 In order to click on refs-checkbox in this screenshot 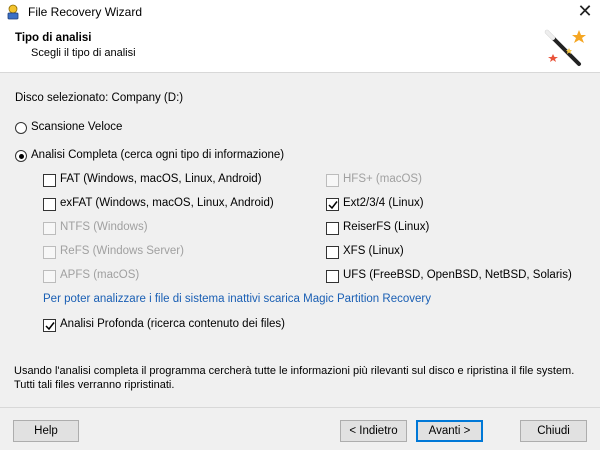, I will do `click(49, 252)`.